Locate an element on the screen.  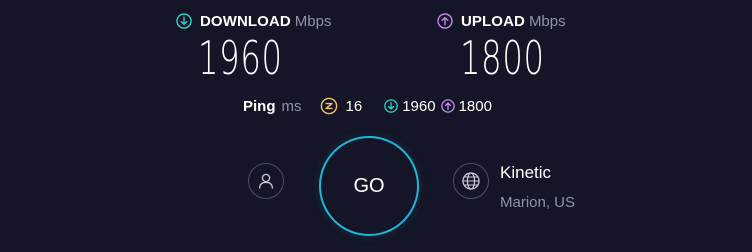
download-header: DOWNLOAD Mbps is located at coordinates (253, 21).